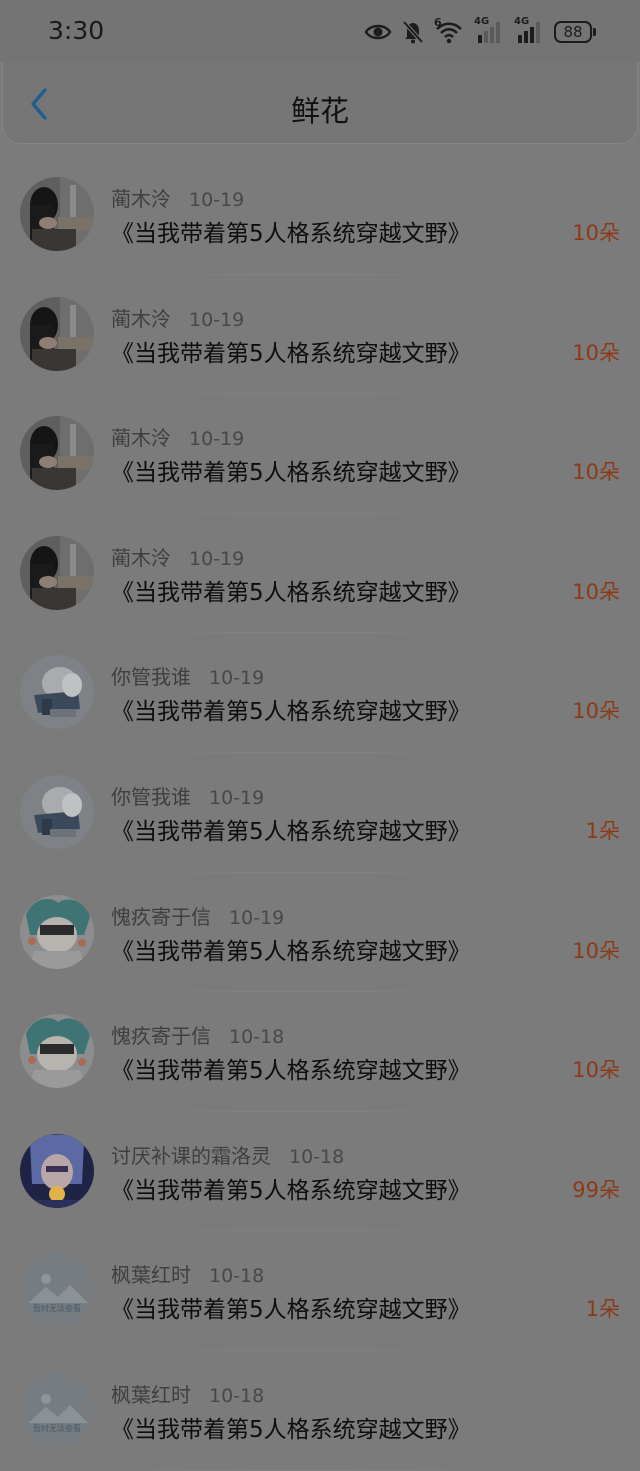  I want to click on list-item: 你管我谁 10-19 《当我带着第5人格系统穿越文野》 1朵, so click(320, 813).